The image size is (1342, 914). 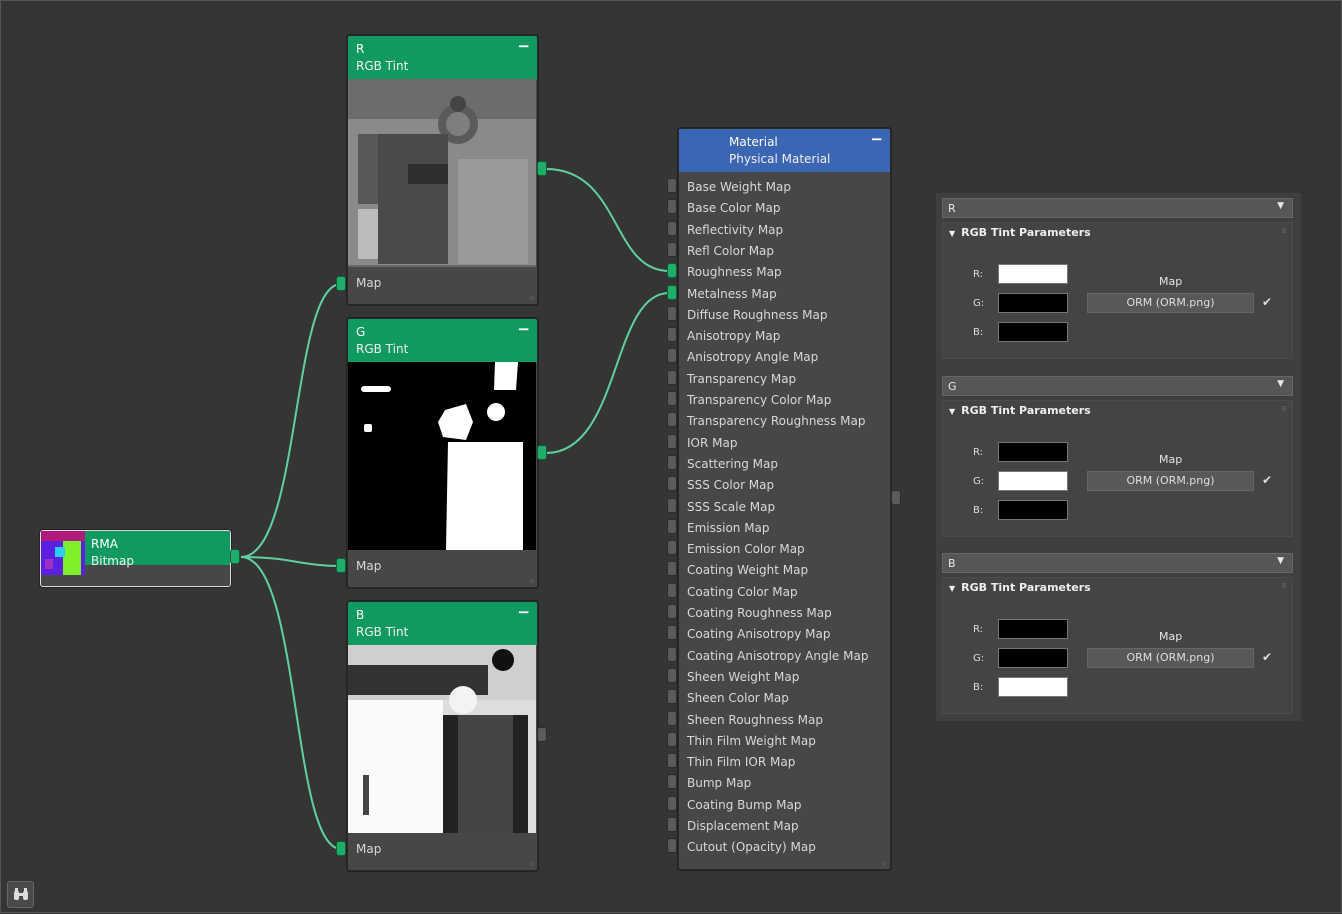 What do you see at coordinates (738, 698) in the screenshot?
I see `material-slot-label: Sheen Color Map` at bounding box center [738, 698].